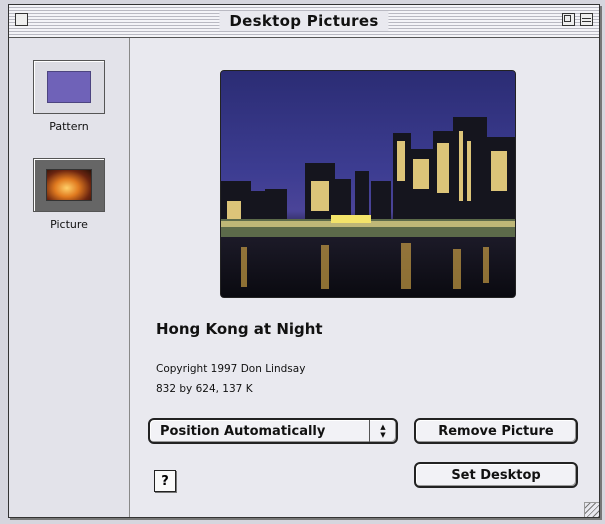 The width and height of the screenshot is (605, 524). Describe the element at coordinates (165, 481) in the screenshot. I see `help-button: ?` at that location.